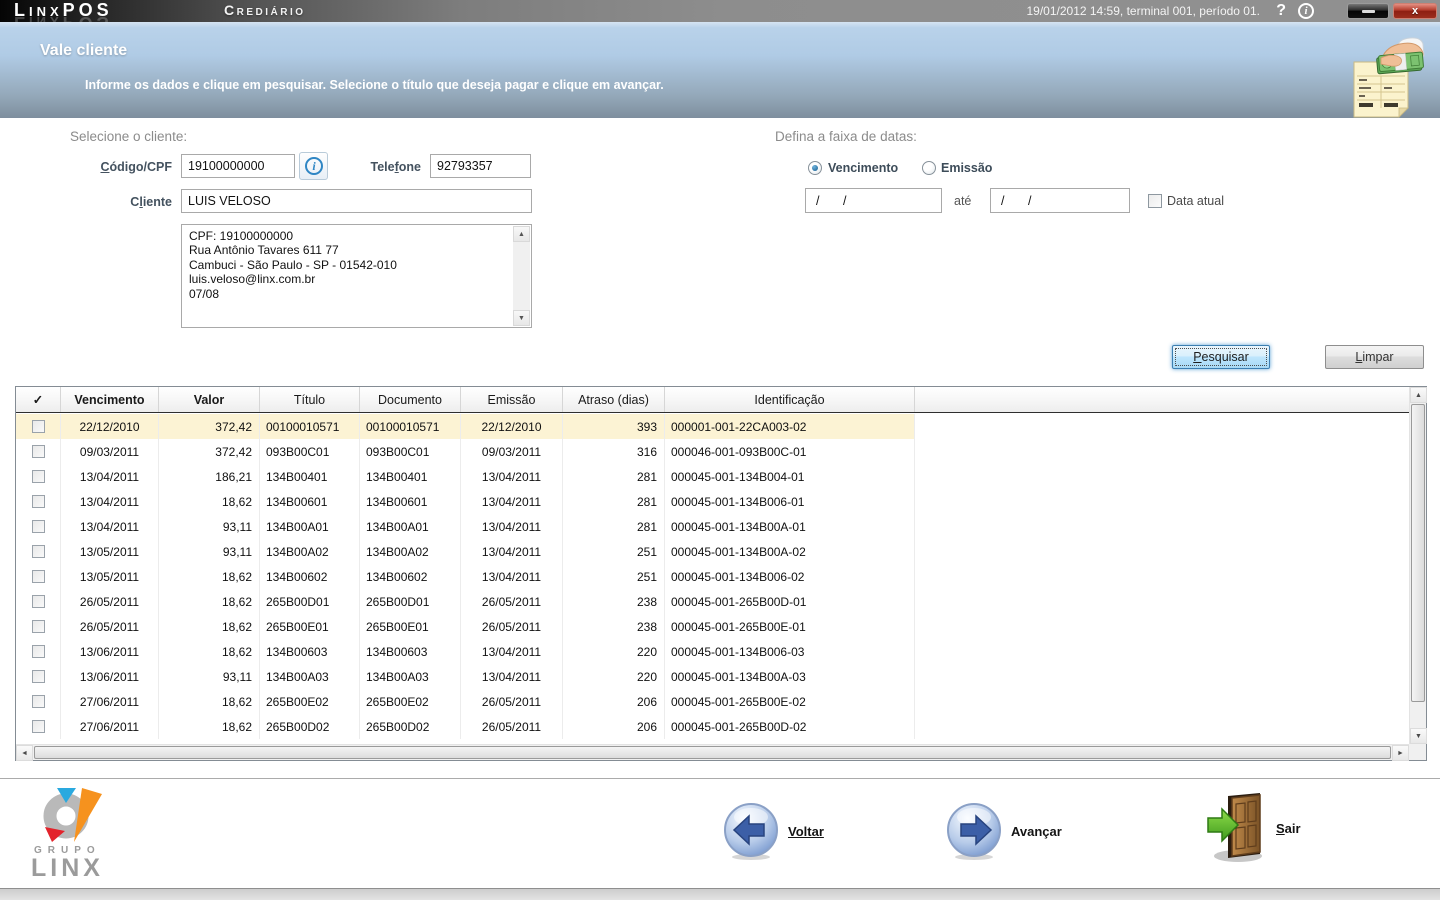 Image resolution: width=1440 pixels, height=900 pixels. Describe the element at coordinates (1415, 11) in the screenshot. I see `close-button: x` at that location.